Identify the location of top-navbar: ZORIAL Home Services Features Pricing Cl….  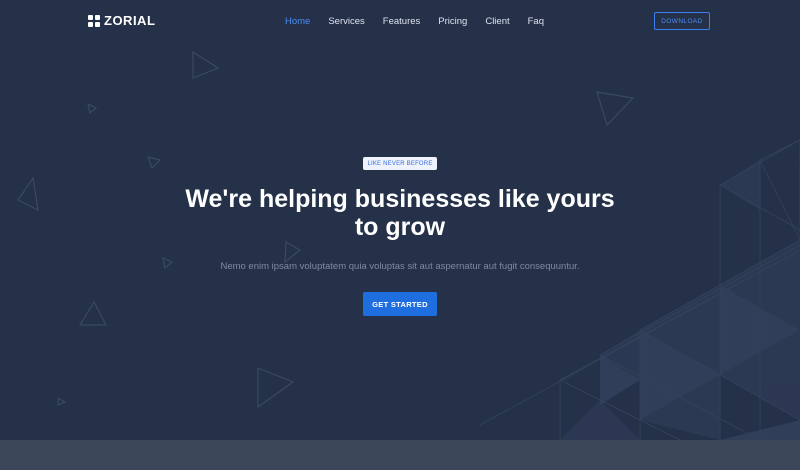
(400, 22).